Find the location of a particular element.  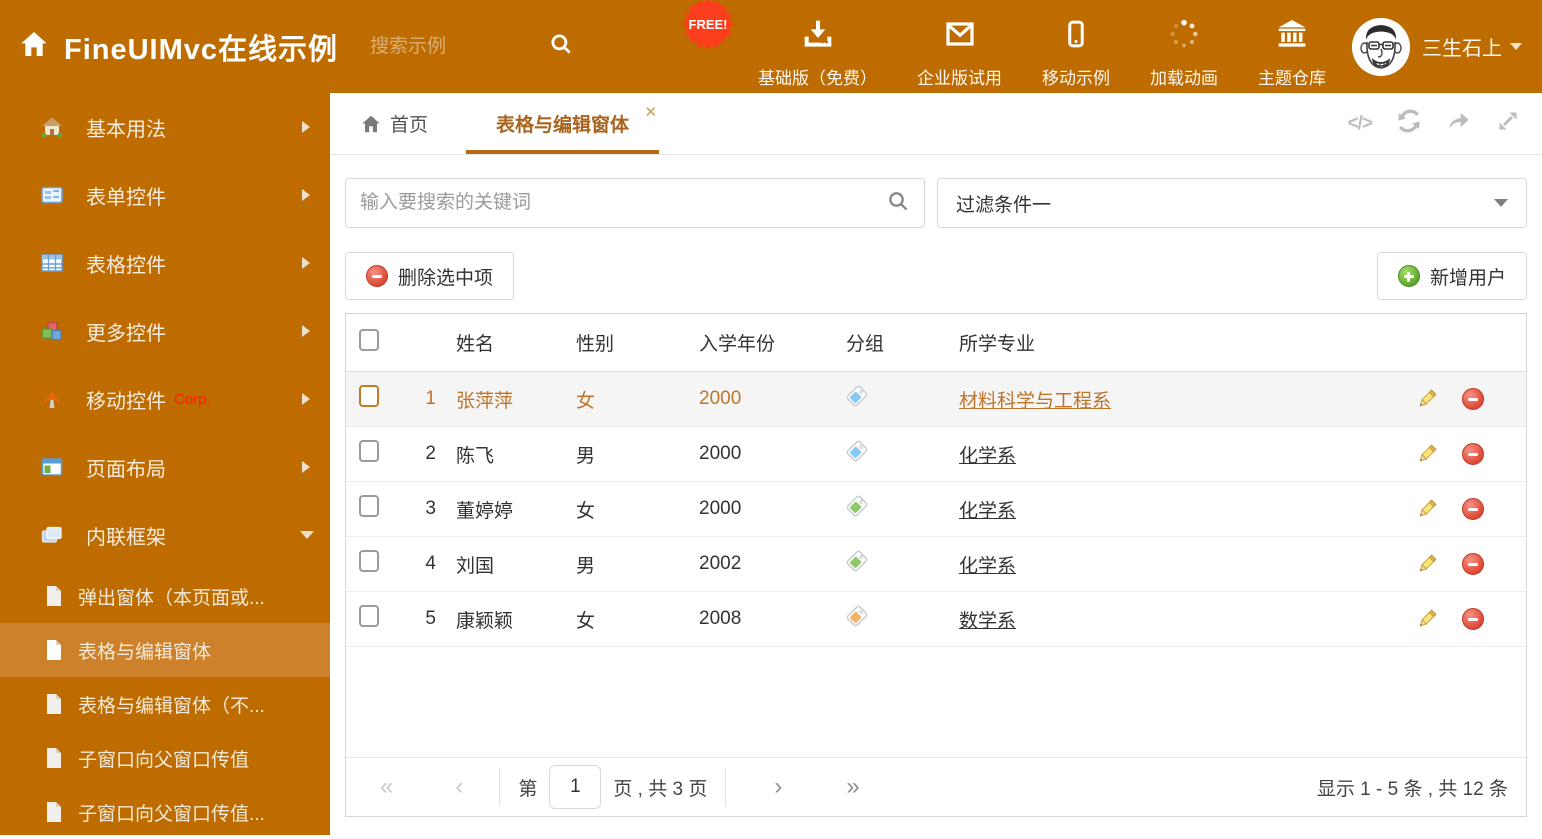

pagination-bar: « ‹ 第 页 , 共 3 页 › » 显示 1 - 5 条 , 共 12 条 is located at coordinates (936, 786).